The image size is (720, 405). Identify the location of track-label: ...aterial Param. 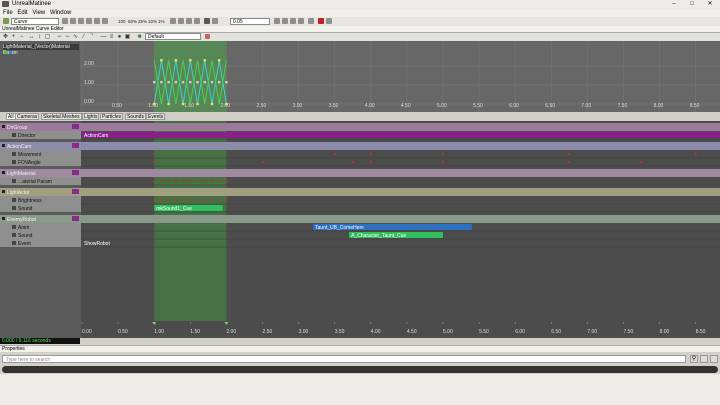
(35, 182).